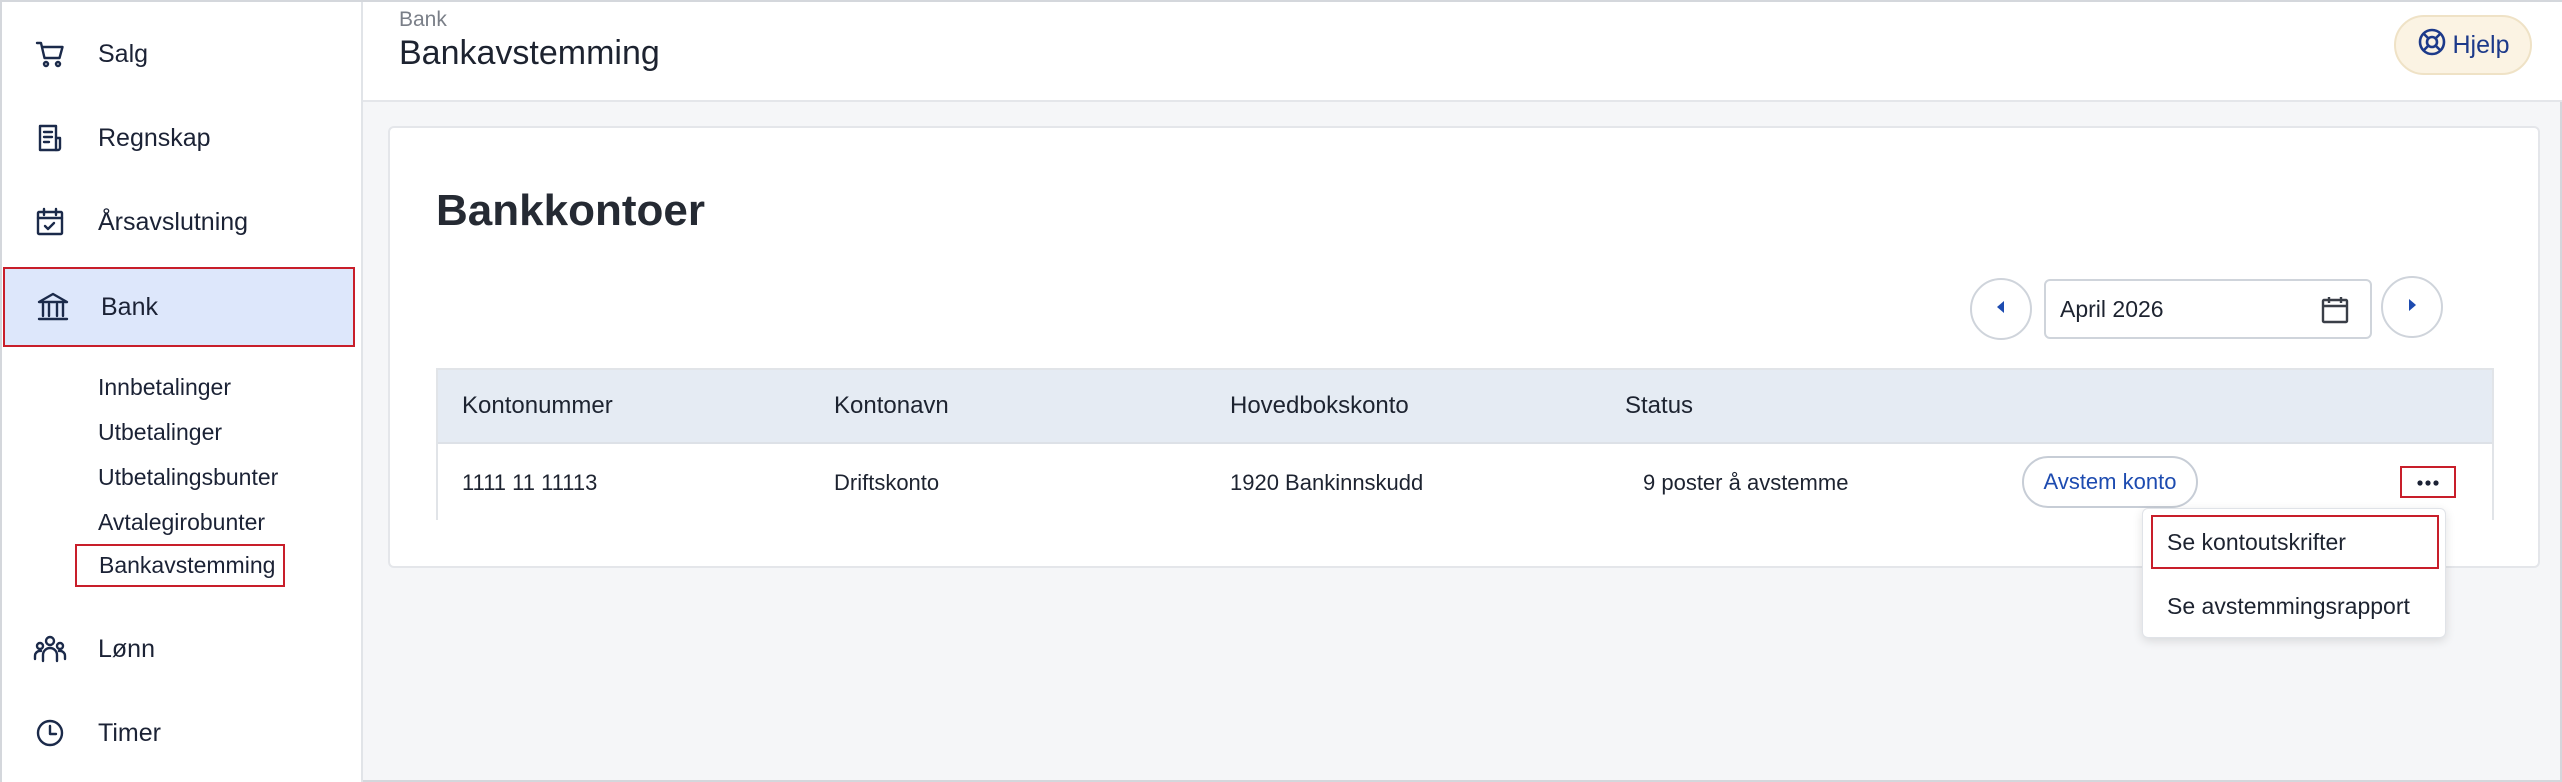 This screenshot has width=2562, height=782. Describe the element at coordinates (164, 387) in the screenshot. I see `sidebar-subitem-innbetalinger: Innbetalinger` at that location.